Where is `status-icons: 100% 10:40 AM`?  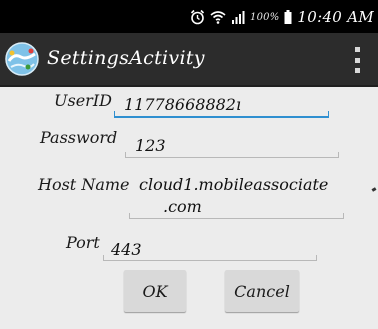
status-icons: 100% 10:40 AM is located at coordinates (282, 17).